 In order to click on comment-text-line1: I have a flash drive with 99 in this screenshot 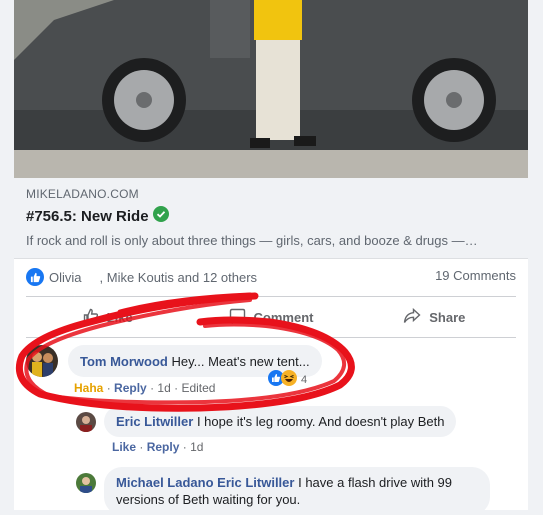, I will do `click(375, 482)`.